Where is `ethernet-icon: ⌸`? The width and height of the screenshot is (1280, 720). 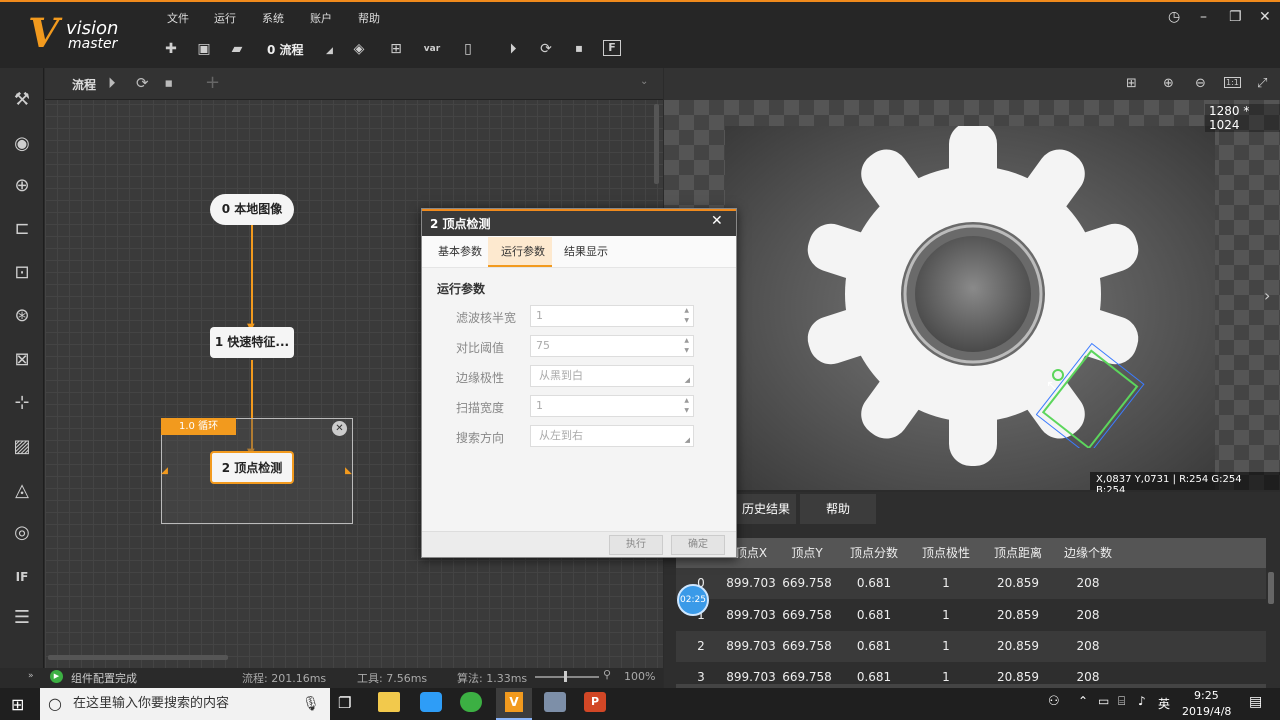
ethernet-icon: ⌸ is located at coordinates (1121, 701).